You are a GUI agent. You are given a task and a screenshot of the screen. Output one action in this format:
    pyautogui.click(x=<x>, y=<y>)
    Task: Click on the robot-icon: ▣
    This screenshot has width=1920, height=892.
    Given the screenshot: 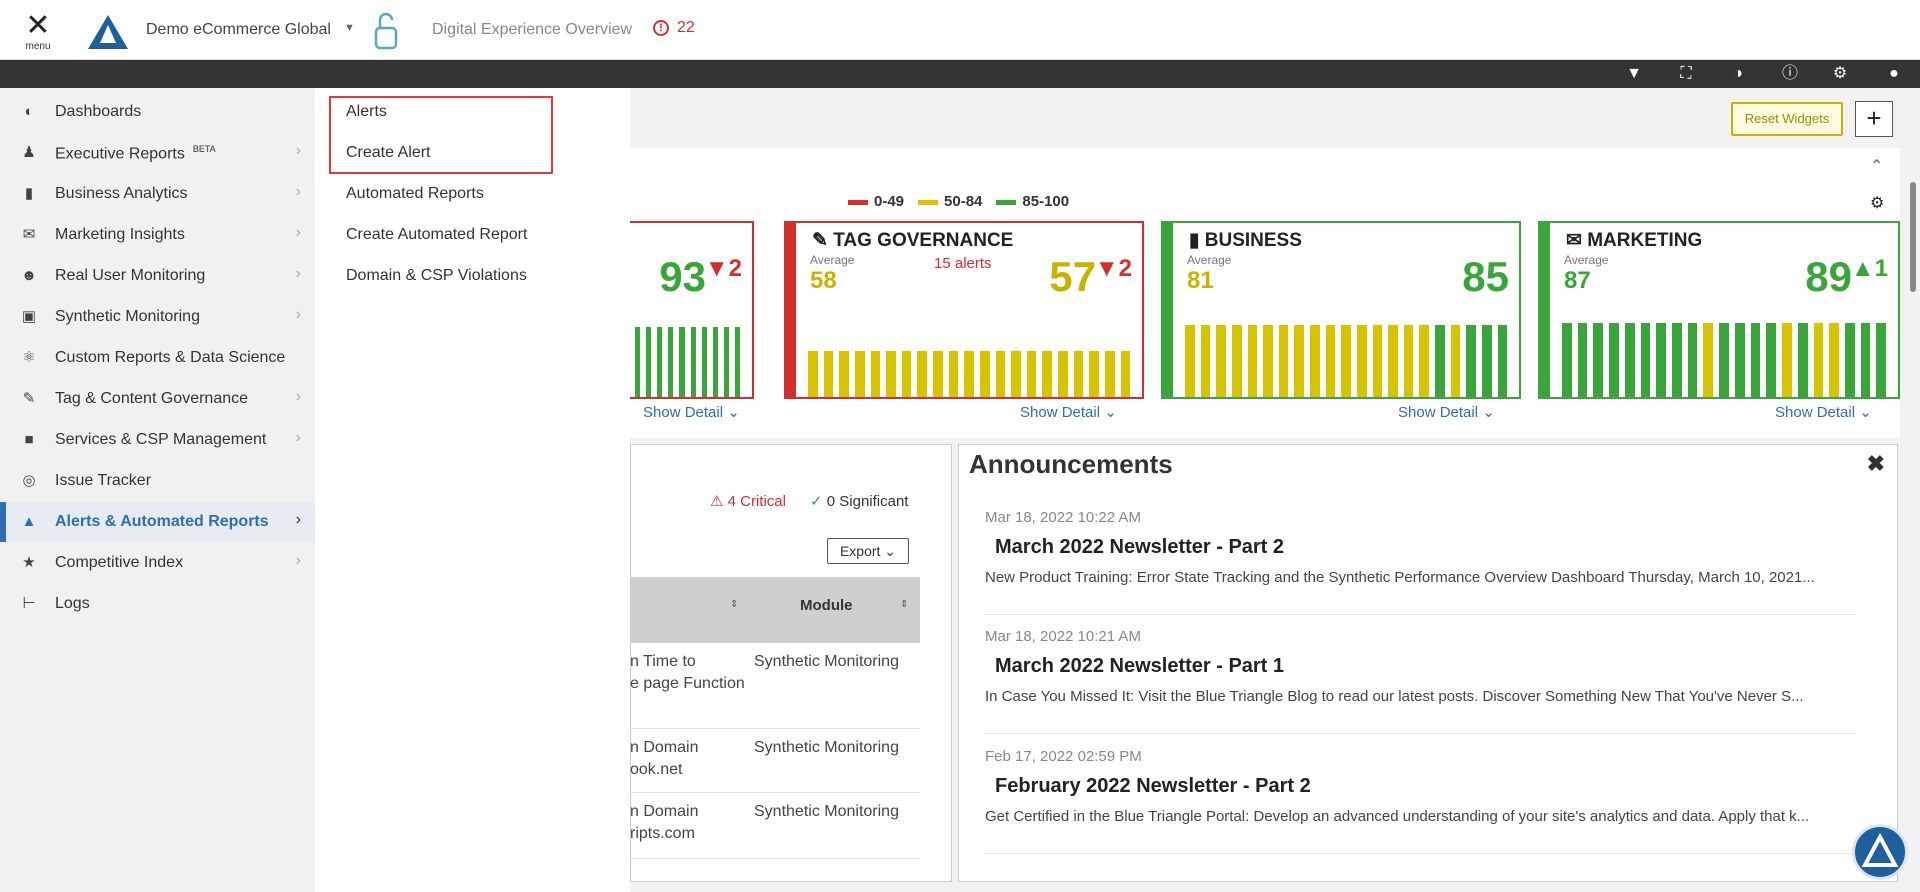 What is the action you would take?
    pyautogui.click(x=29, y=316)
    